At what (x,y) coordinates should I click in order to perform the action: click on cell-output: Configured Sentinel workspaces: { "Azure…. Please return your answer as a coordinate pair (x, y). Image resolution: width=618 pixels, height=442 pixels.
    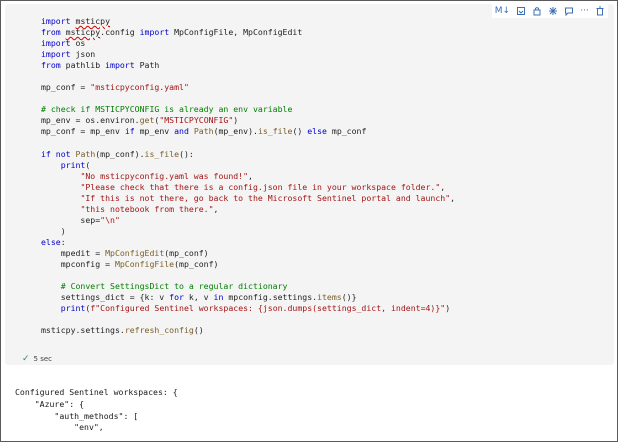
    Looking at the image, I should click on (96, 410).